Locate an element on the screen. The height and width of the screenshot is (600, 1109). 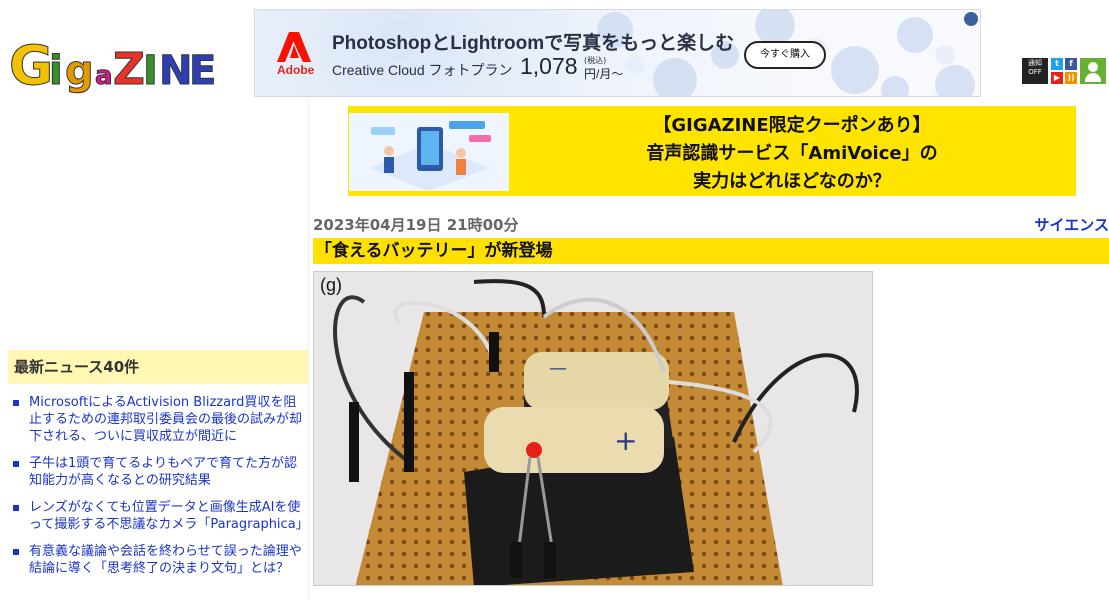
adobe-brand-label: Adobe is located at coordinates (296, 70).